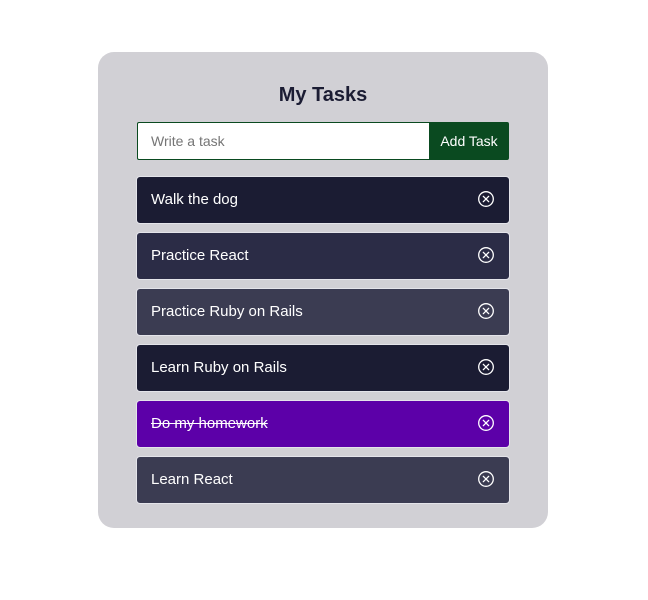  I want to click on add-task-button: Add Task, so click(469, 141).